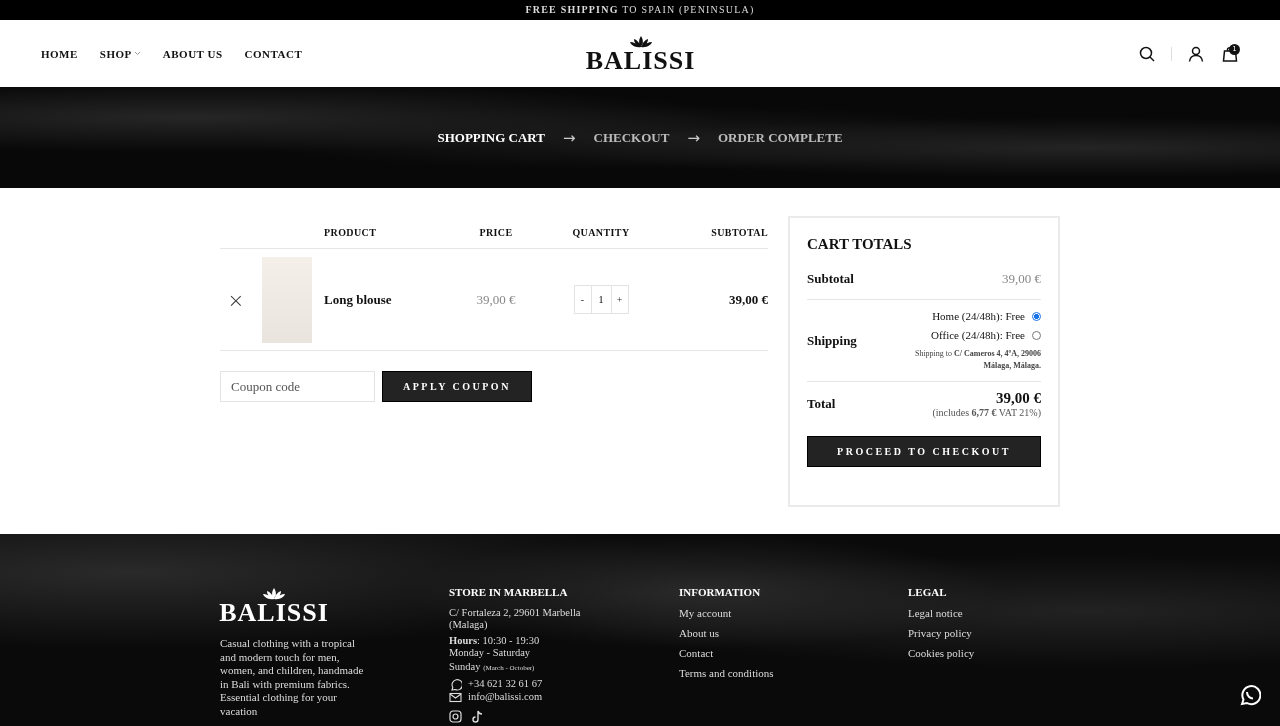 The image size is (1280, 726). Describe the element at coordinates (496, 299) in the screenshot. I see `product-price: 39,00 €` at that location.